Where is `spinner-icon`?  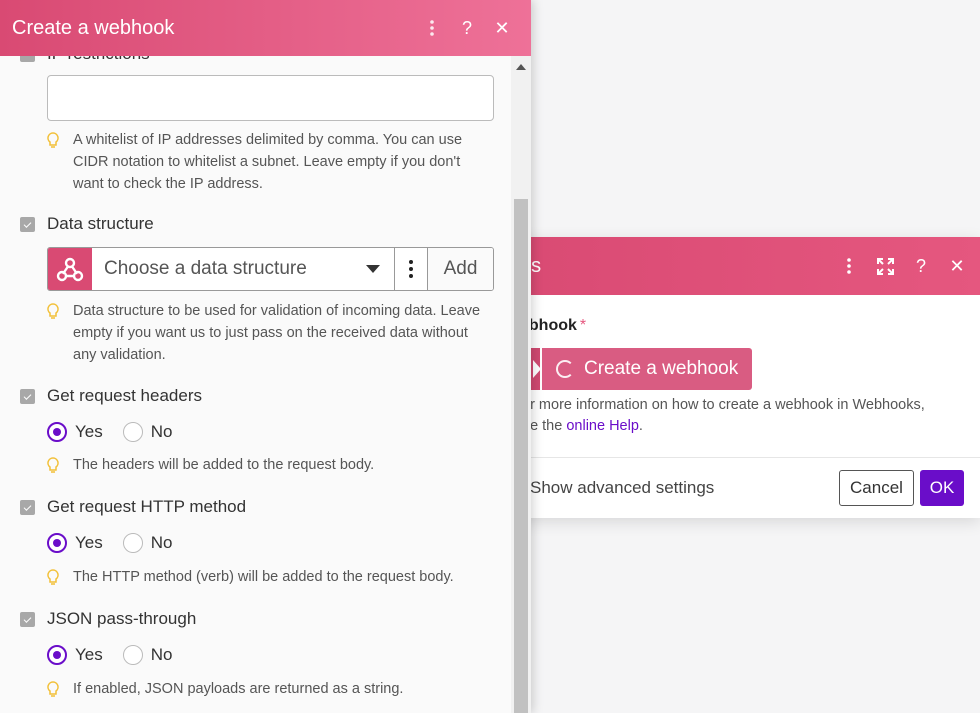
spinner-icon is located at coordinates (565, 369).